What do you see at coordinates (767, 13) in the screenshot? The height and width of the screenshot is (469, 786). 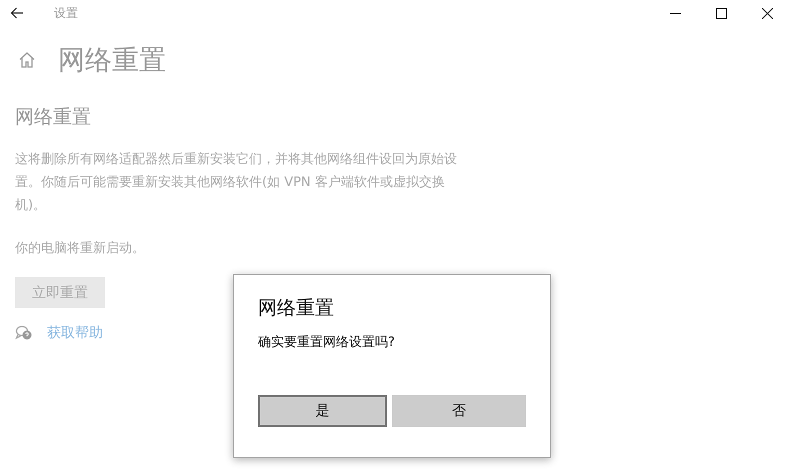 I see `close-icon` at bounding box center [767, 13].